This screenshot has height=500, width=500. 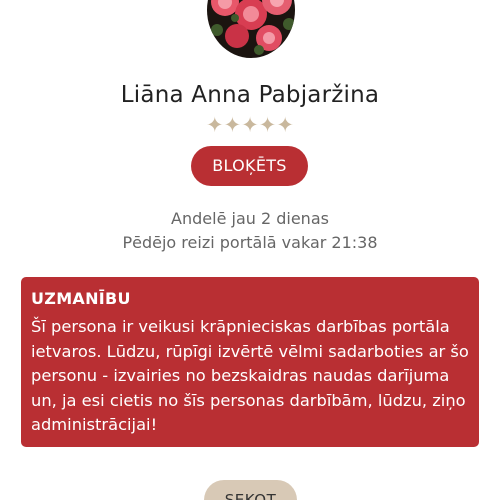 I want to click on warning-title: UZMANĪBU, so click(x=81, y=298).